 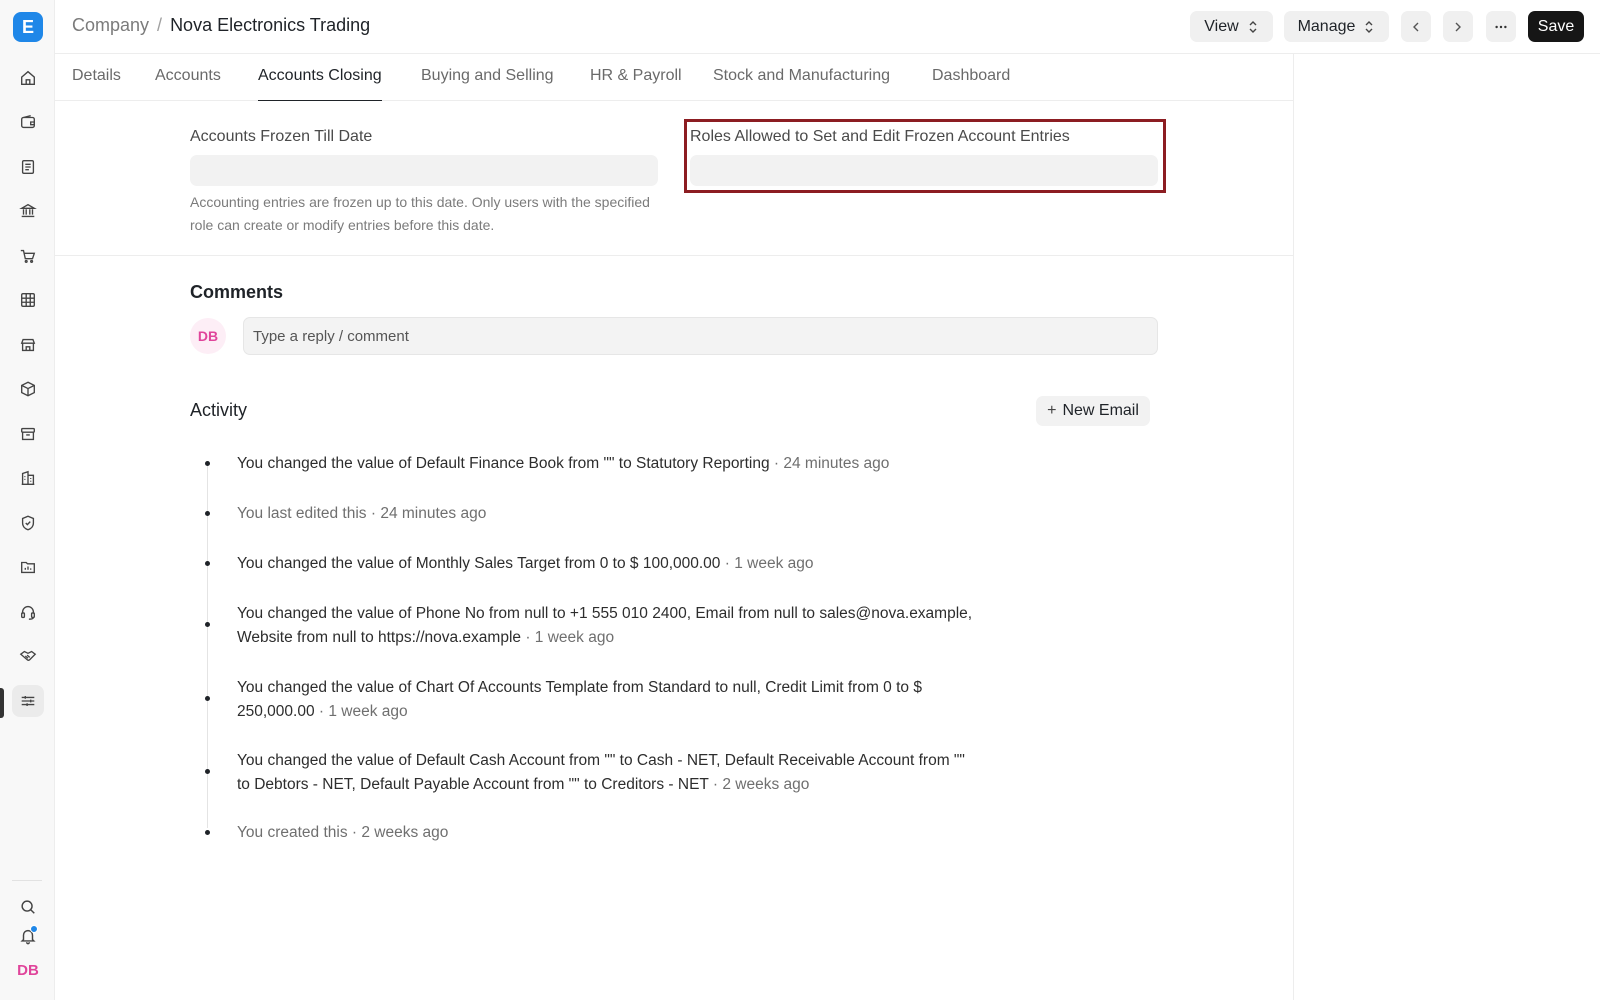 What do you see at coordinates (487, 84) in the screenshot?
I see `tab-buying-and-selling: Buying and Selling` at bounding box center [487, 84].